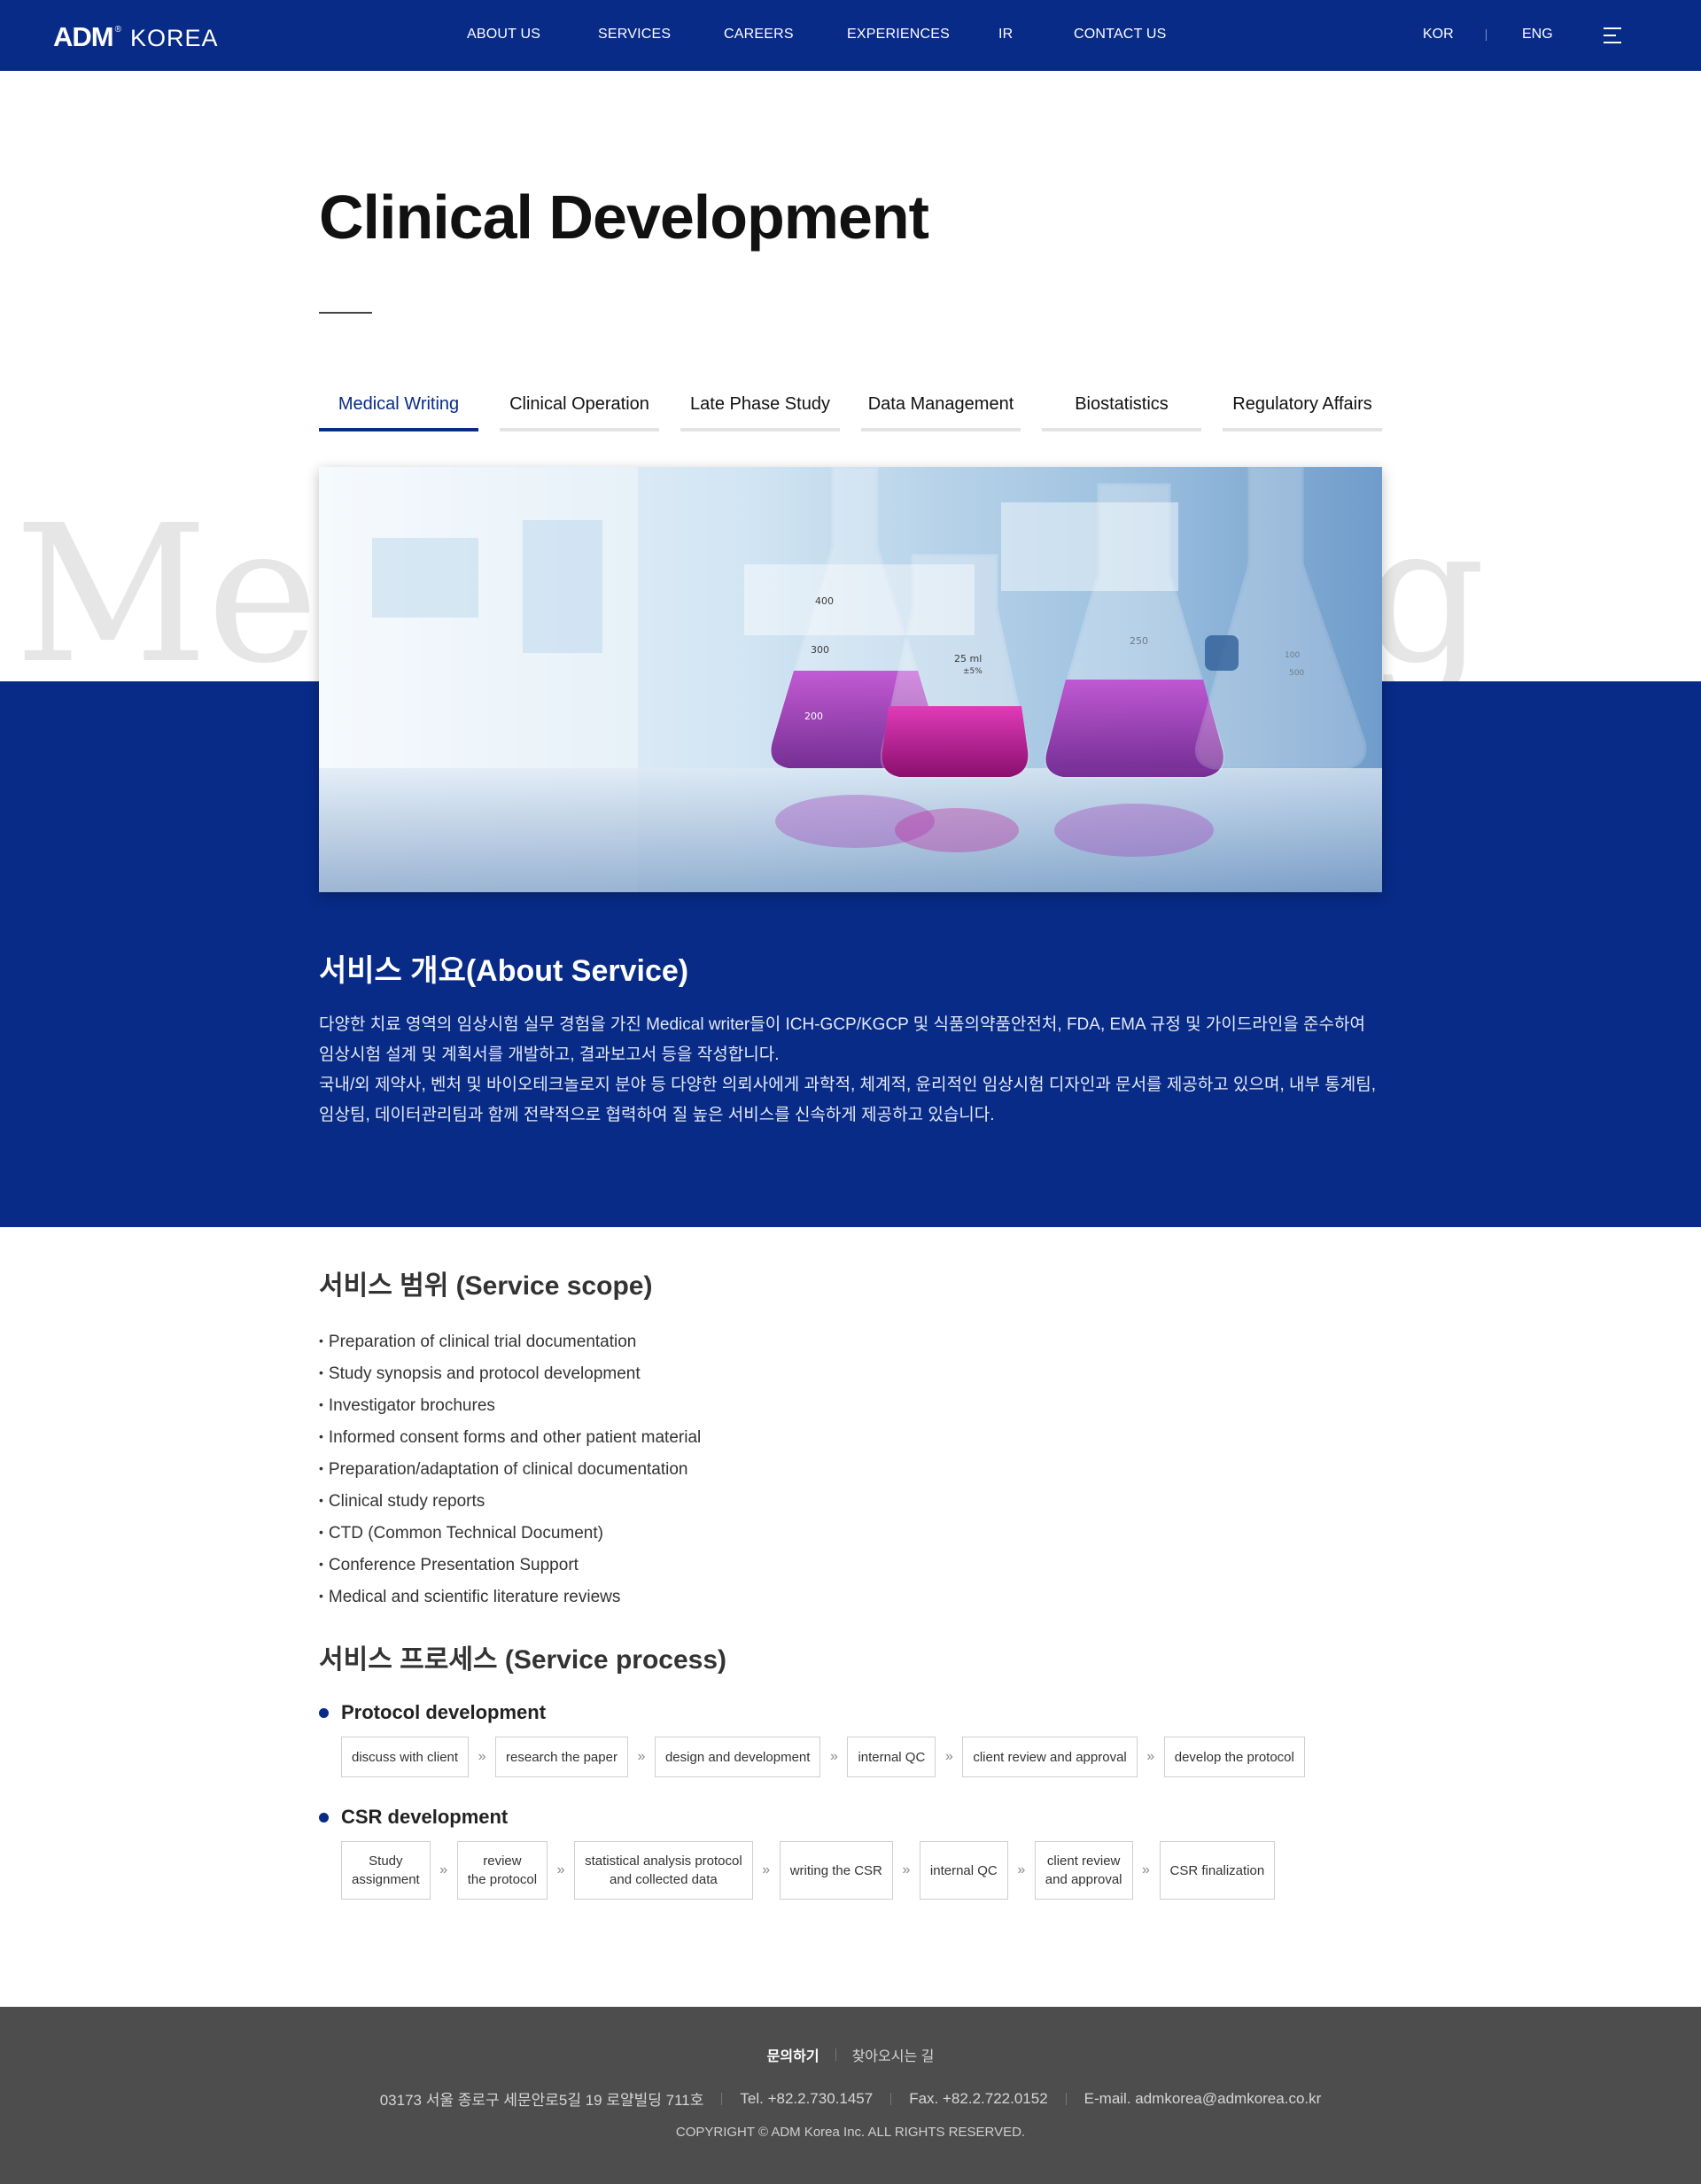 The image size is (1701, 2184). I want to click on svg-text: ±5%, so click(973, 671).